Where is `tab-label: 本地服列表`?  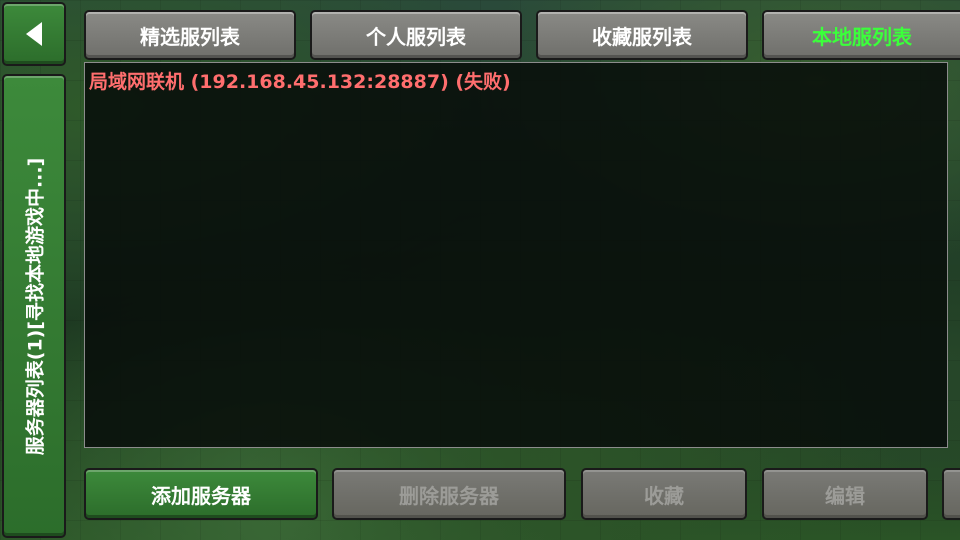
tab-label: 本地服列表 is located at coordinates (862, 36).